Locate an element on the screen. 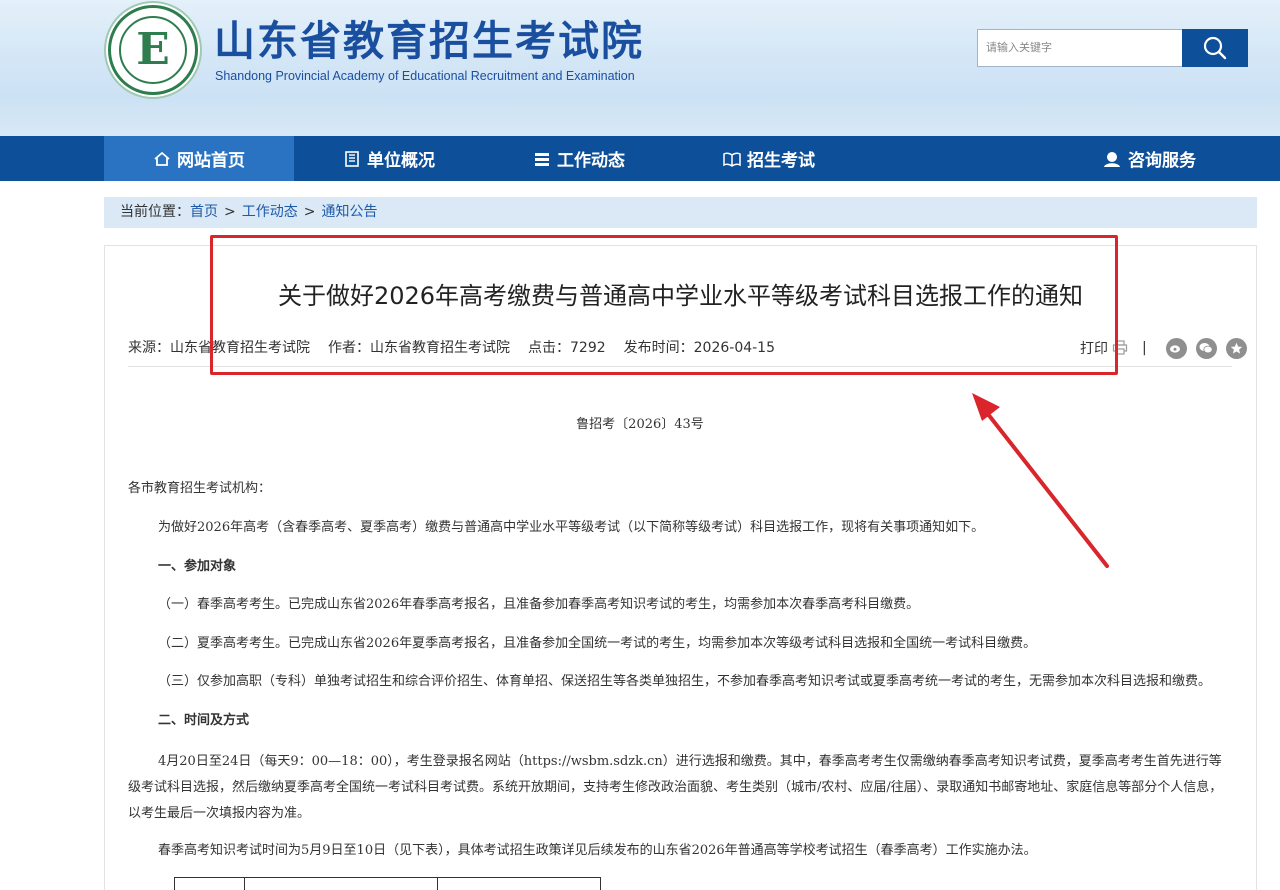  breadcrumb-prefix: 当前位置： is located at coordinates (155, 212).